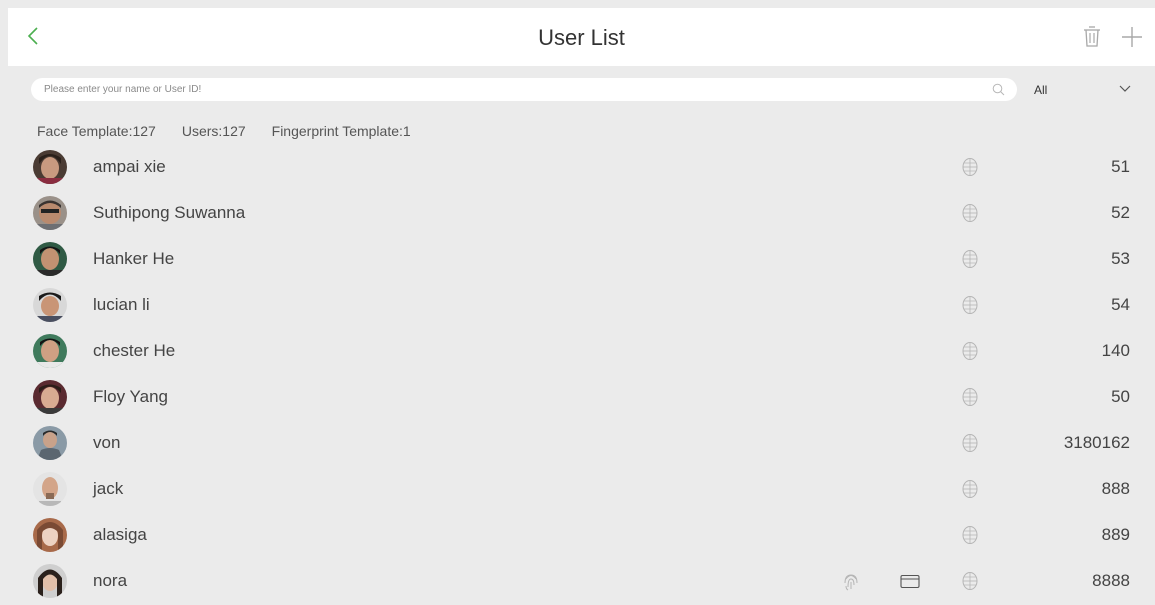  I want to click on user-name: jack, so click(108, 488).